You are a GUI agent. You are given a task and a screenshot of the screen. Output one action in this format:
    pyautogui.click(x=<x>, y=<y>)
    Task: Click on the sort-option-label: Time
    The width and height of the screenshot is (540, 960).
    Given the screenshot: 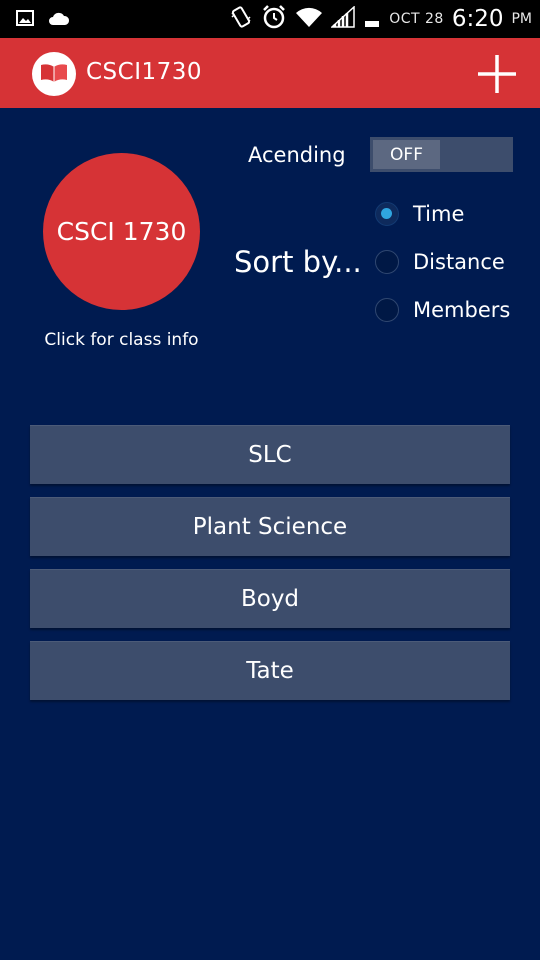 What is the action you would take?
    pyautogui.click(x=439, y=214)
    